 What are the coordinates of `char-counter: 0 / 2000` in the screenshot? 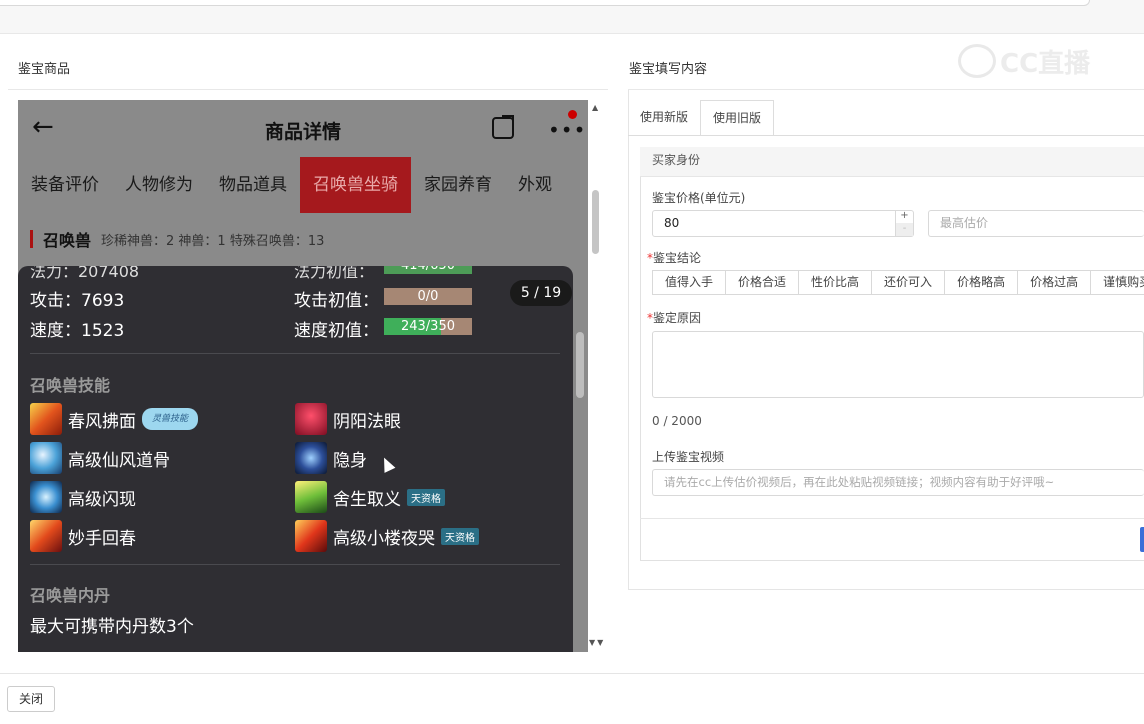 It's located at (677, 421).